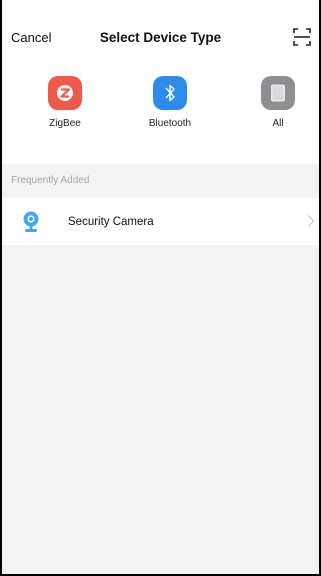  I want to click on zigbee-icon, so click(65, 93).